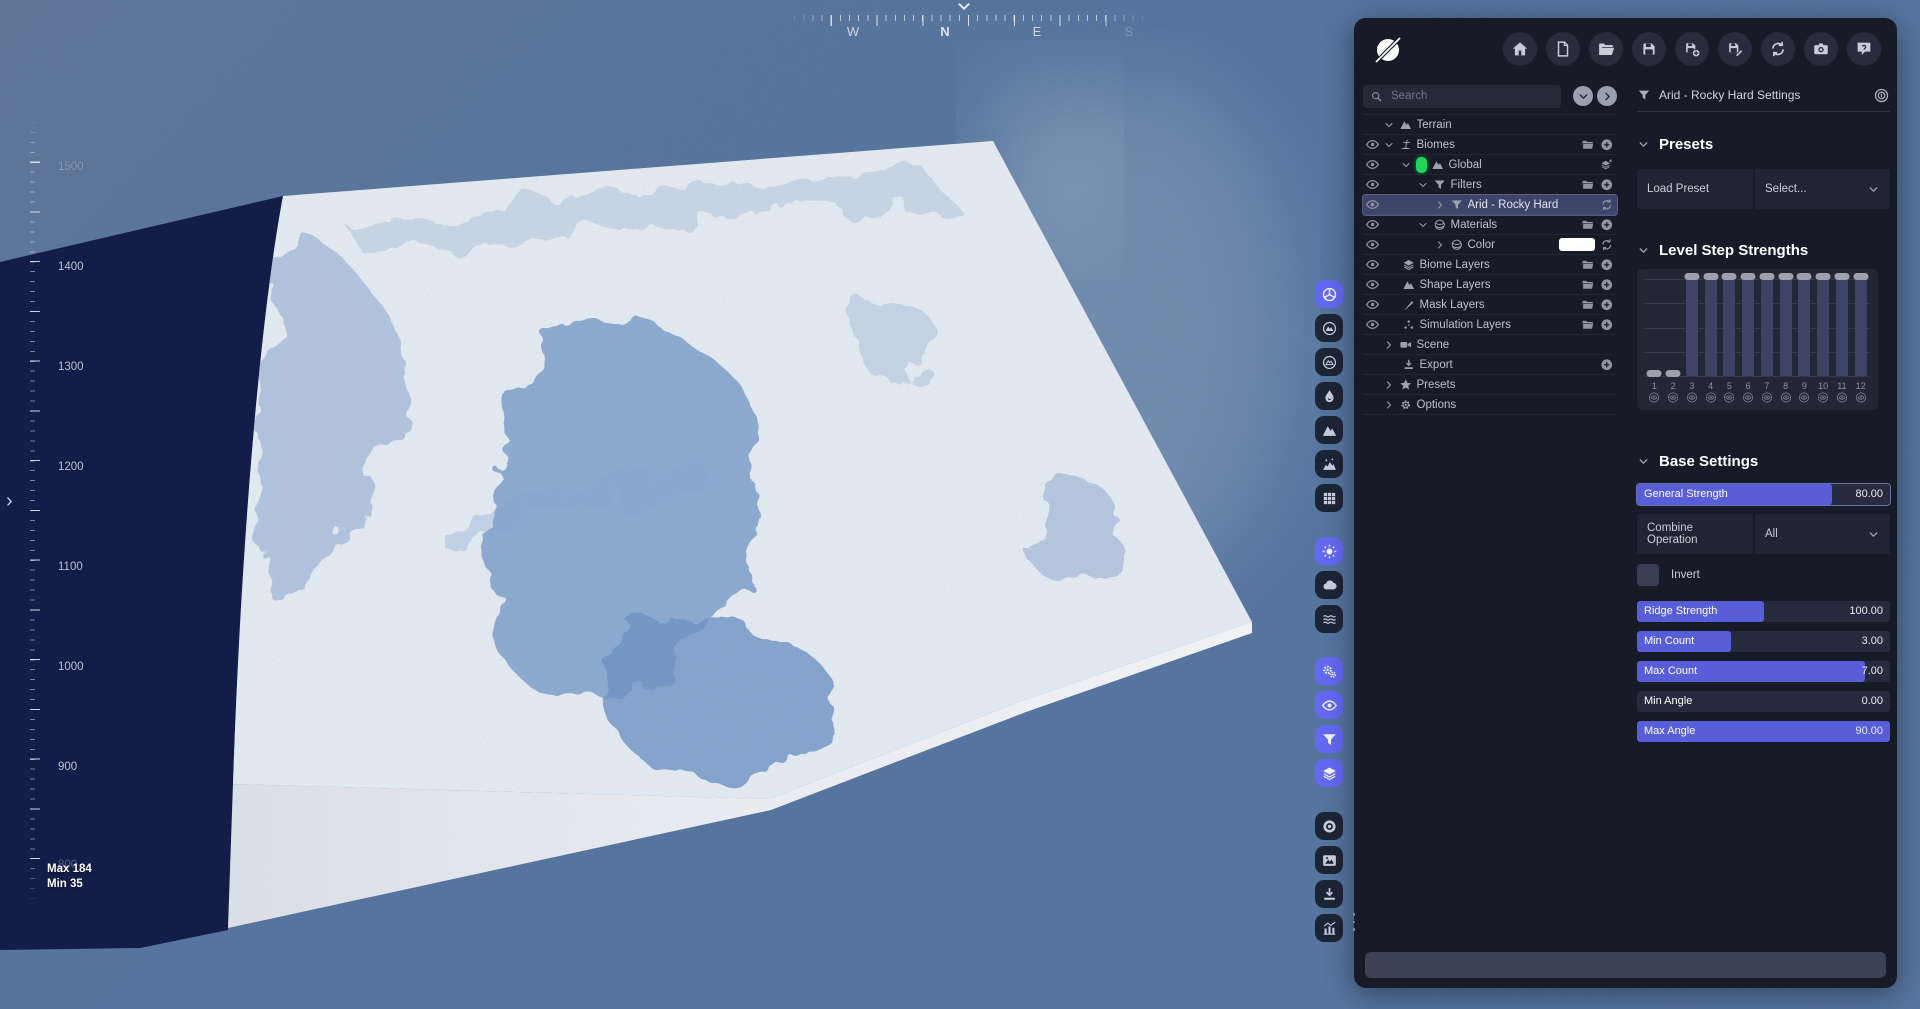 Image resolution: width=1920 pixels, height=1009 pixels. What do you see at coordinates (9, 501) in the screenshot?
I see `left-panel-expand-button: ›` at bounding box center [9, 501].